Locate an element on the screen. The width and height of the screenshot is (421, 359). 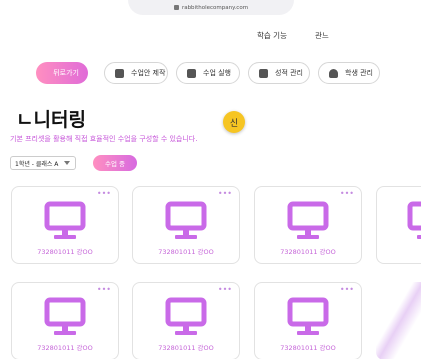
students-button: 학생 관리 is located at coordinates (349, 73).